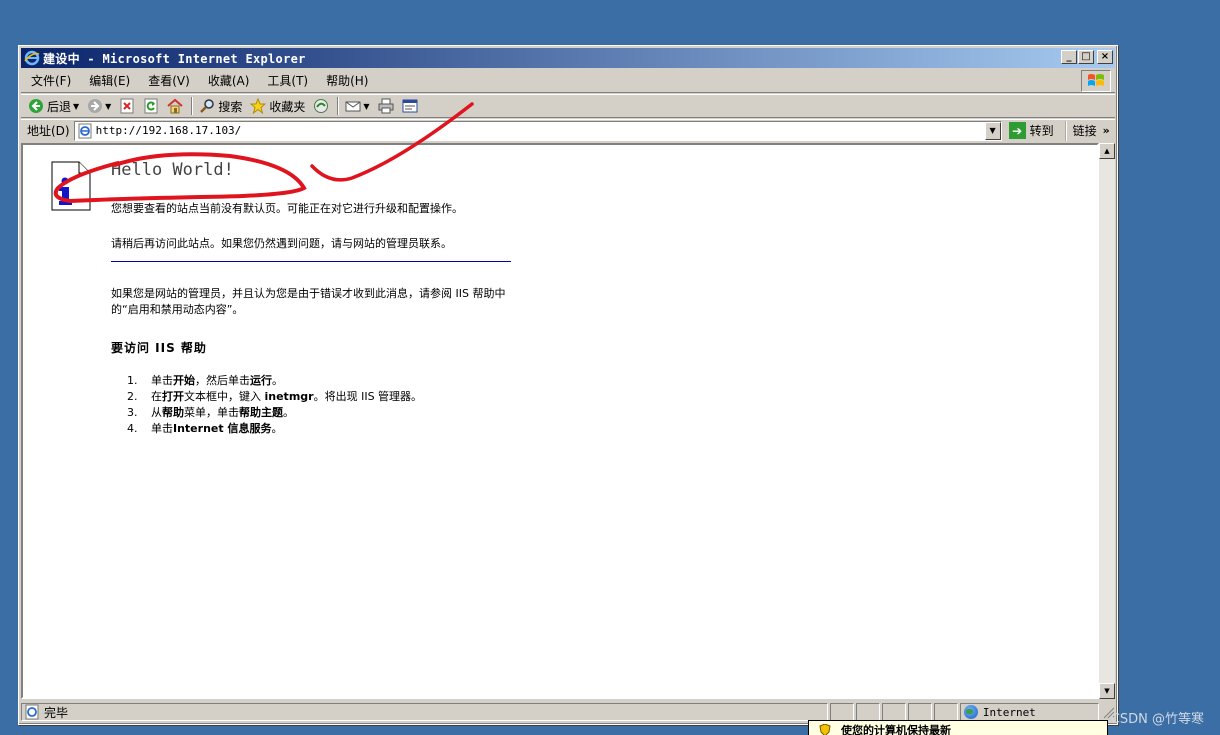  What do you see at coordinates (346, 81) in the screenshot?
I see `menu-help: 帮助(H)` at bounding box center [346, 81].